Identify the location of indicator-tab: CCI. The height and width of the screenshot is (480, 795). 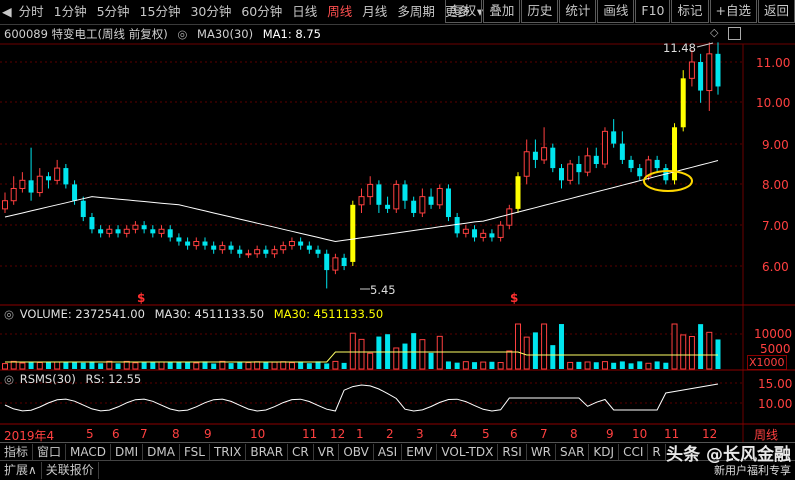
(634, 452).